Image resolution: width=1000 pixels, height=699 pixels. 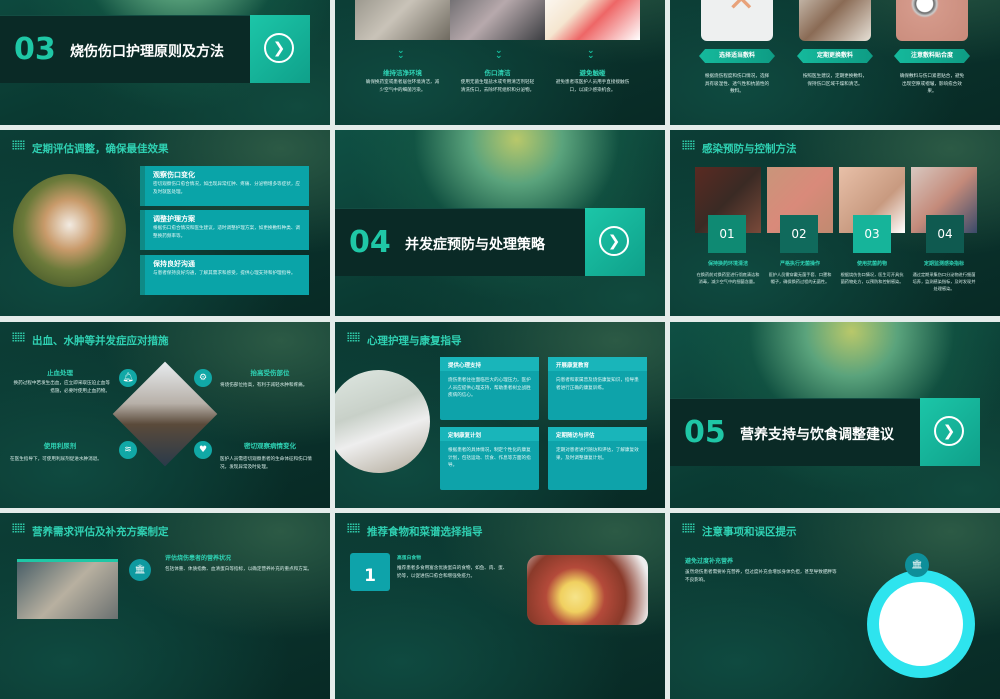 What do you see at coordinates (402, 20) in the screenshot?
I see `photo-nurse-care` at bounding box center [402, 20].